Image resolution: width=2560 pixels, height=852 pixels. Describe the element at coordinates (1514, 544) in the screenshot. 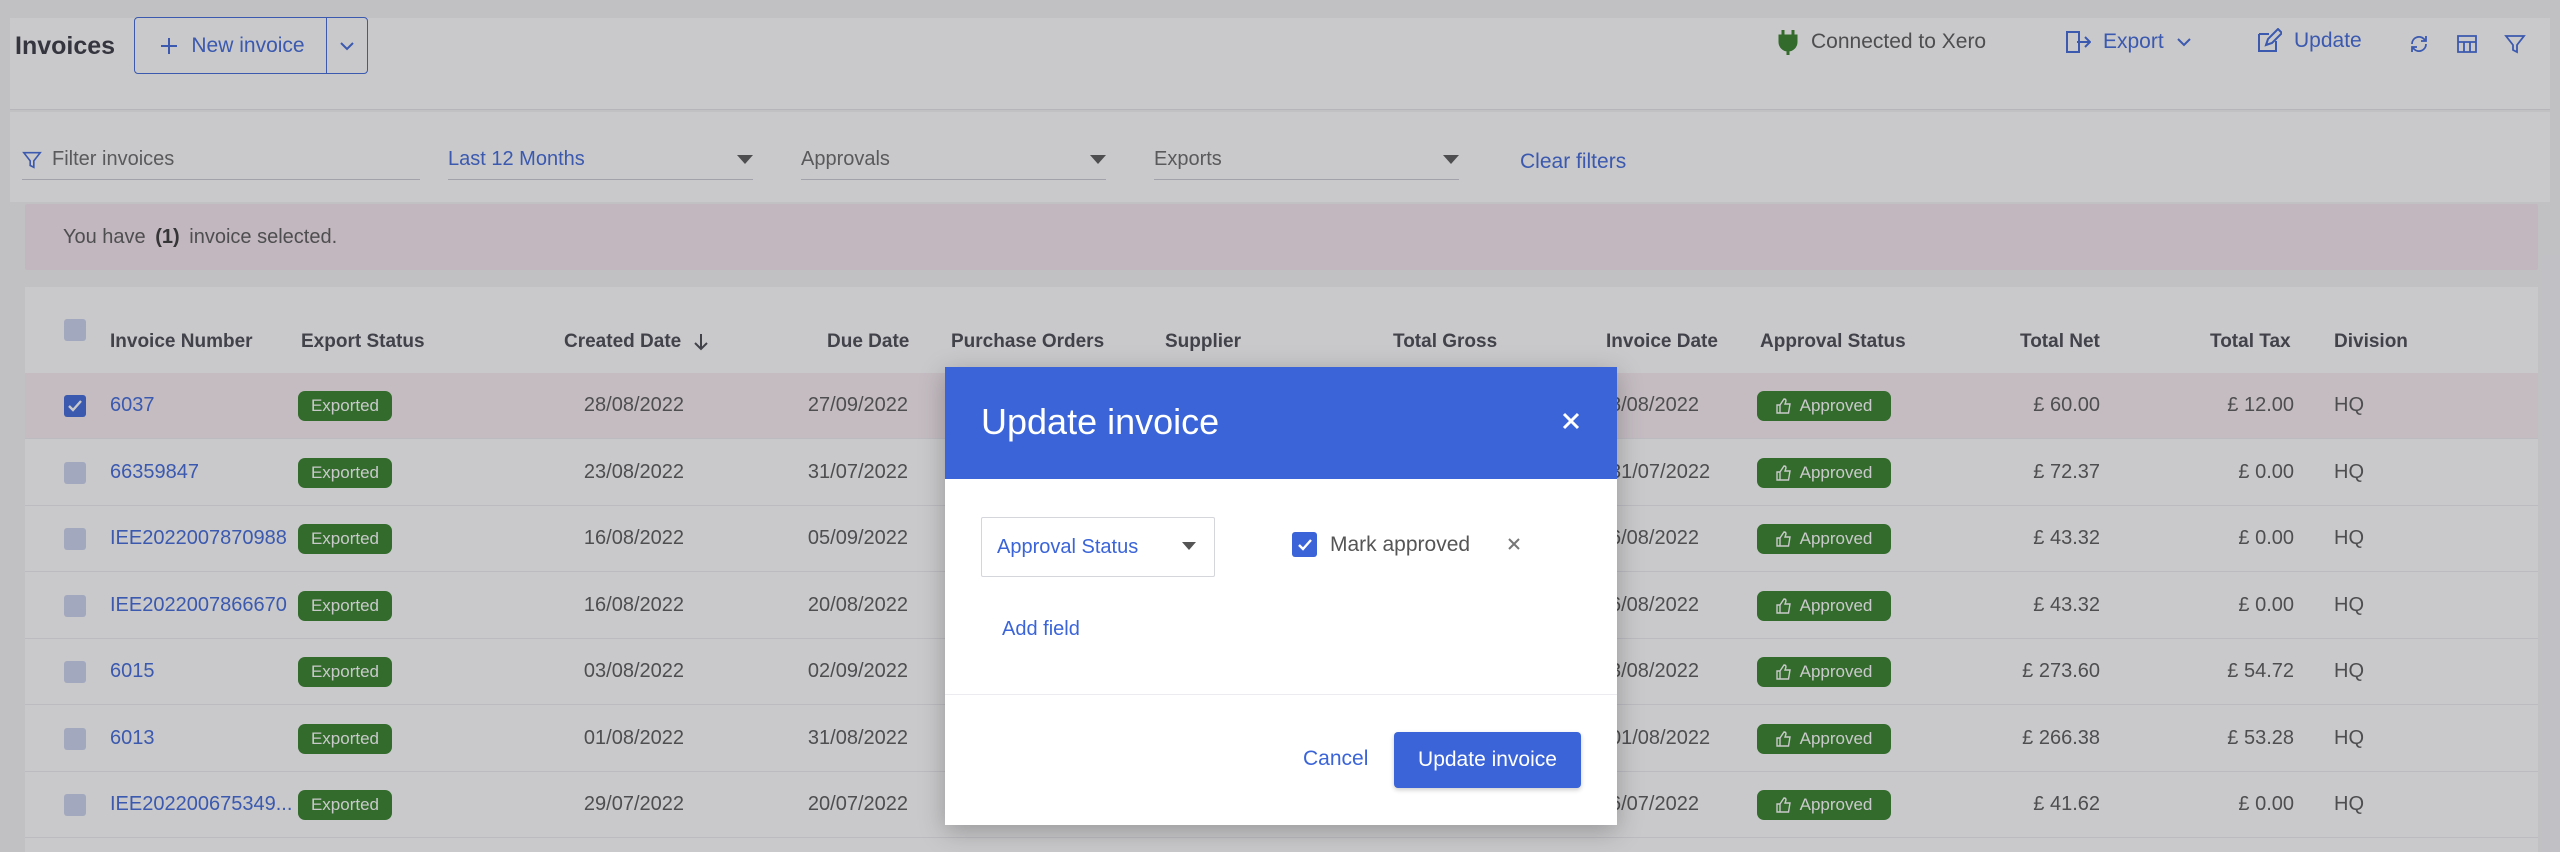

I see `remove-field-icon` at that location.